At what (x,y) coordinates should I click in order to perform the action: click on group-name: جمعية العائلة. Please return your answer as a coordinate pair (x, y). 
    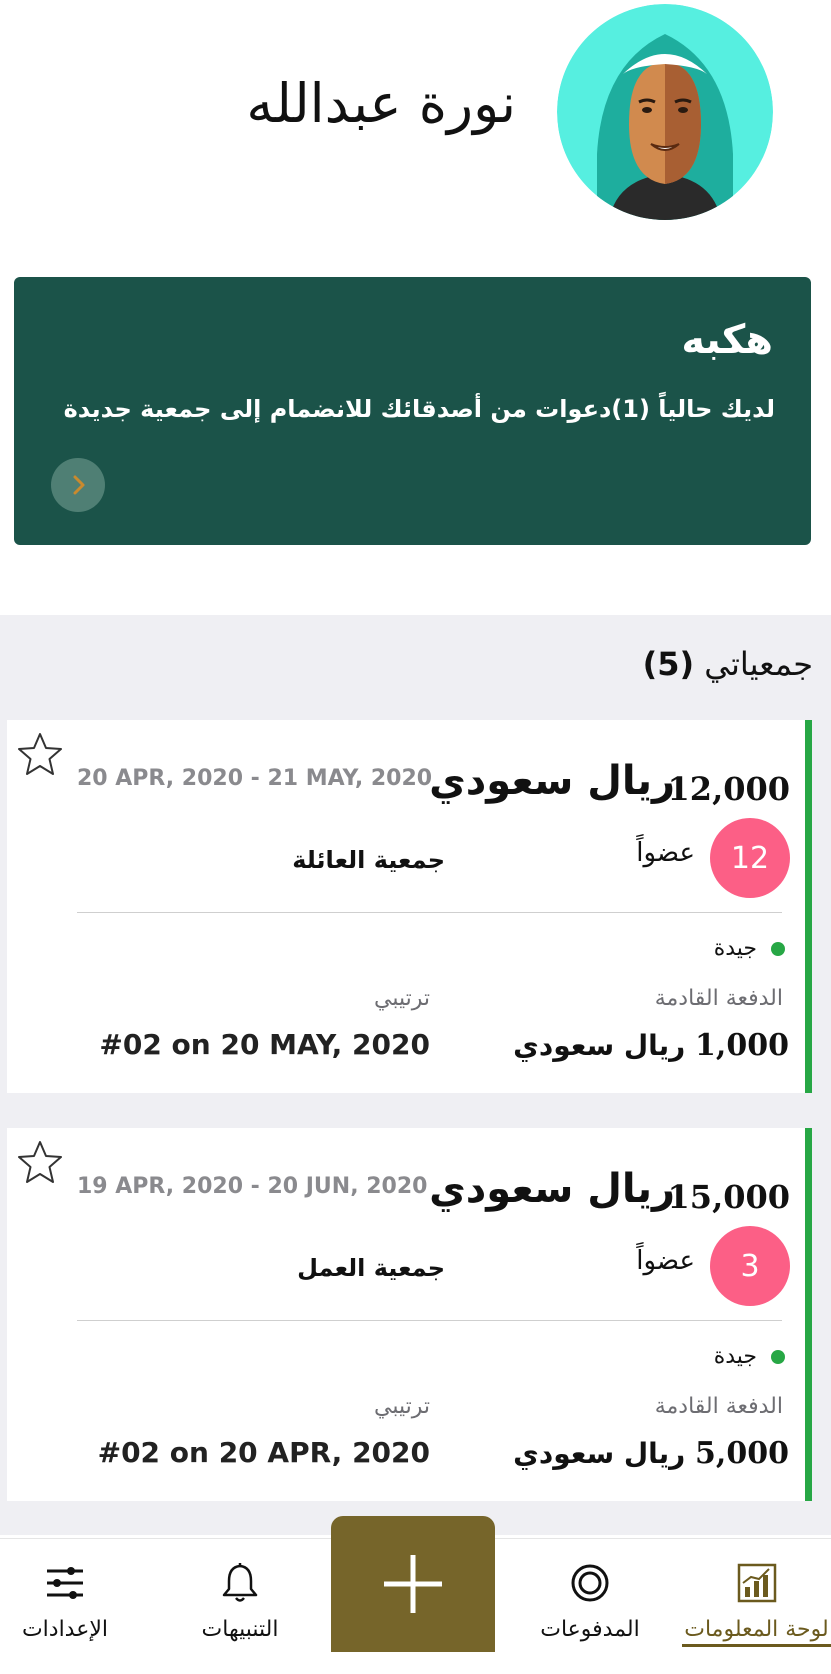
    Looking at the image, I should click on (368, 860).